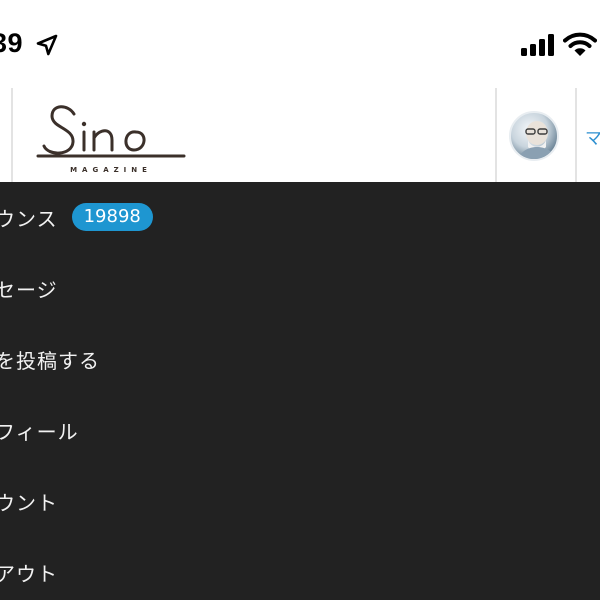 This screenshot has width=600, height=600. Describe the element at coordinates (592, 136) in the screenshot. I see `header-link-label: マ` at that location.